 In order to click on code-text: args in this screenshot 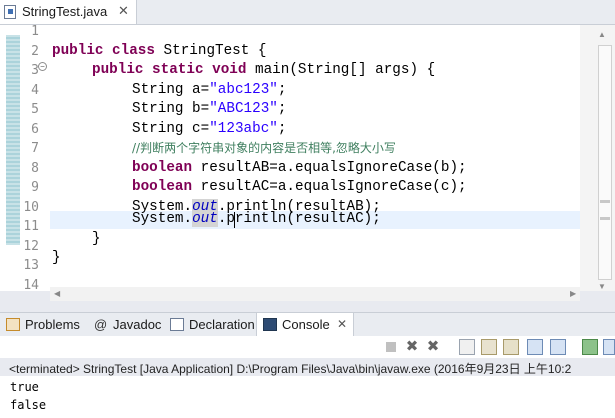, I will do `click(392, 70)`.